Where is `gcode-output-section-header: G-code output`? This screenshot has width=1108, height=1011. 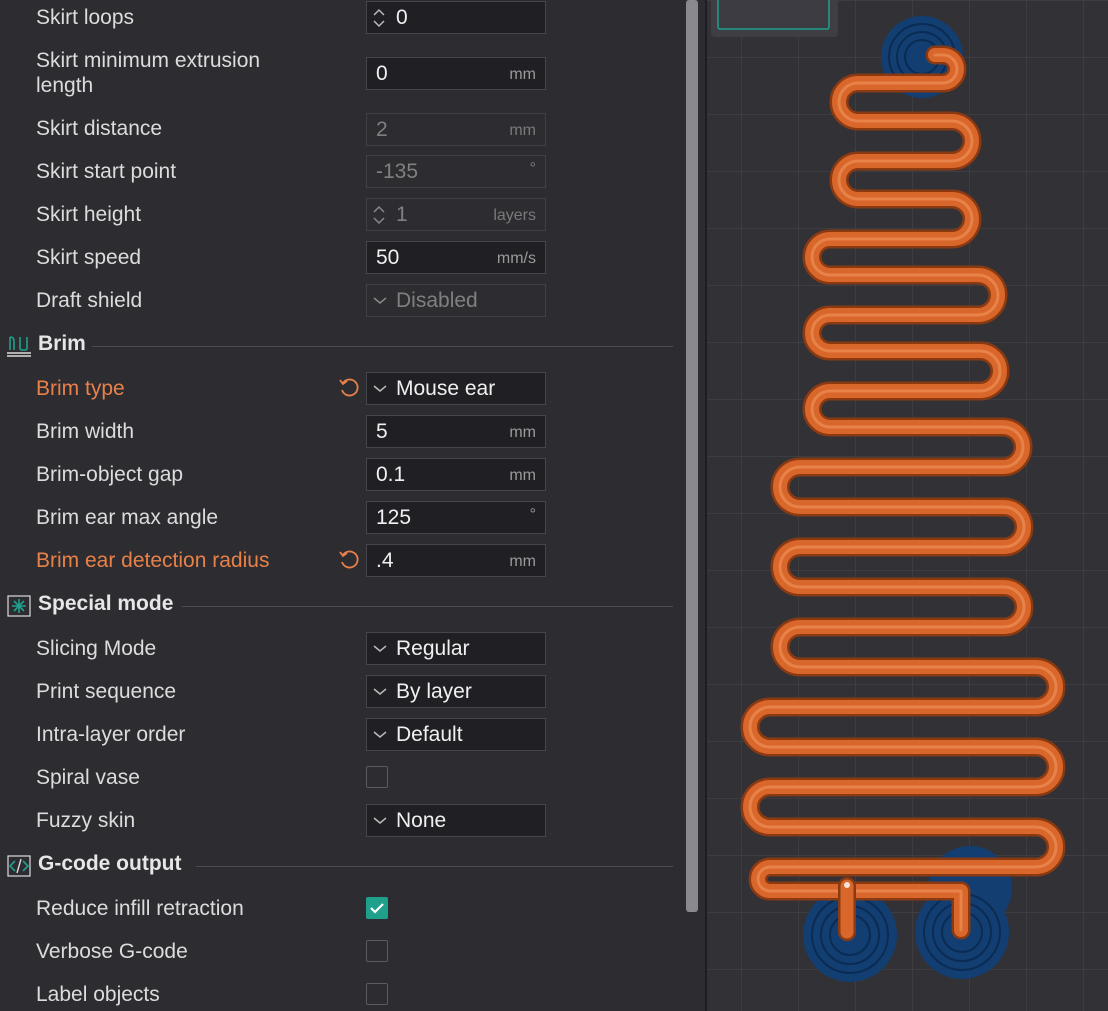 gcode-output-section-header: G-code output is located at coordinates (339, 866).